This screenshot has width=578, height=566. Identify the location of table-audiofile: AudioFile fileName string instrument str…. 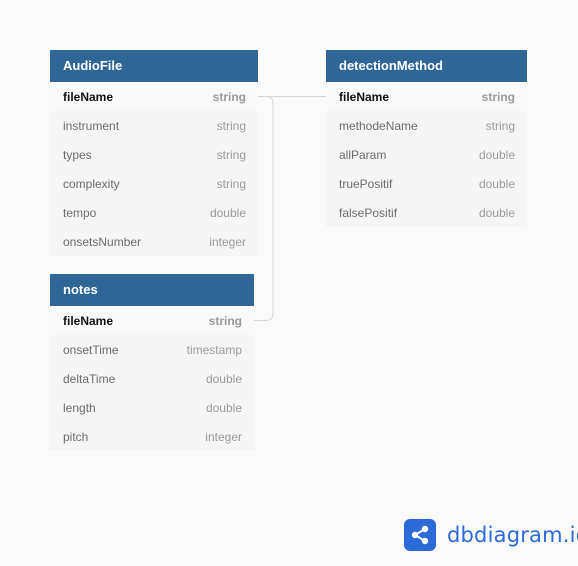
(154, 153).